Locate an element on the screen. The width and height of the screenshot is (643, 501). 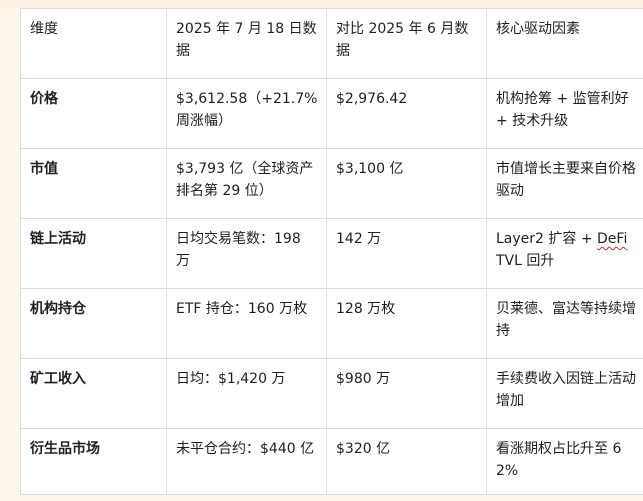
cell-driver: Layer2 扩容 + DeFi TVL 回升 is located at coordinates (564, 253).